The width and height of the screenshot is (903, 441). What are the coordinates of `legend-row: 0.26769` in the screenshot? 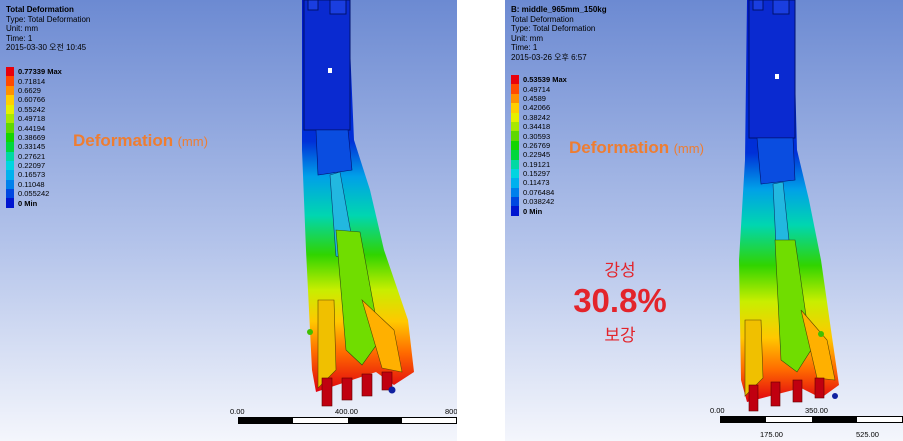 It's located at (539, 145).